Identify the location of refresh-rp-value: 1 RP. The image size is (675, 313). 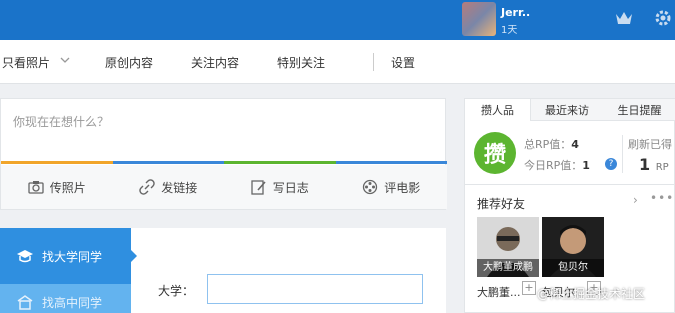
(654, 164).